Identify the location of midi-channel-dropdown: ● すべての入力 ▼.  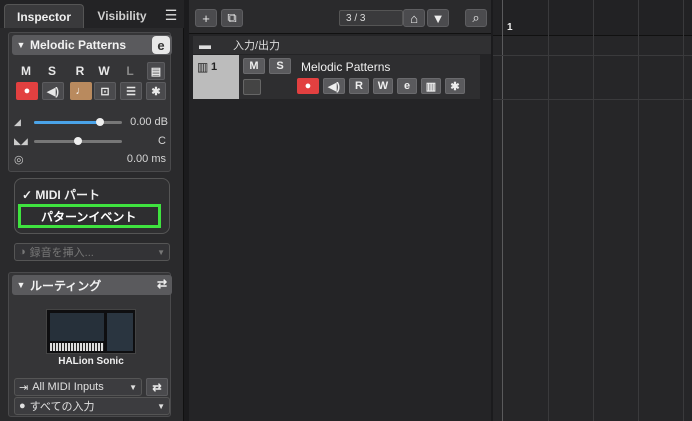
(92, 406).